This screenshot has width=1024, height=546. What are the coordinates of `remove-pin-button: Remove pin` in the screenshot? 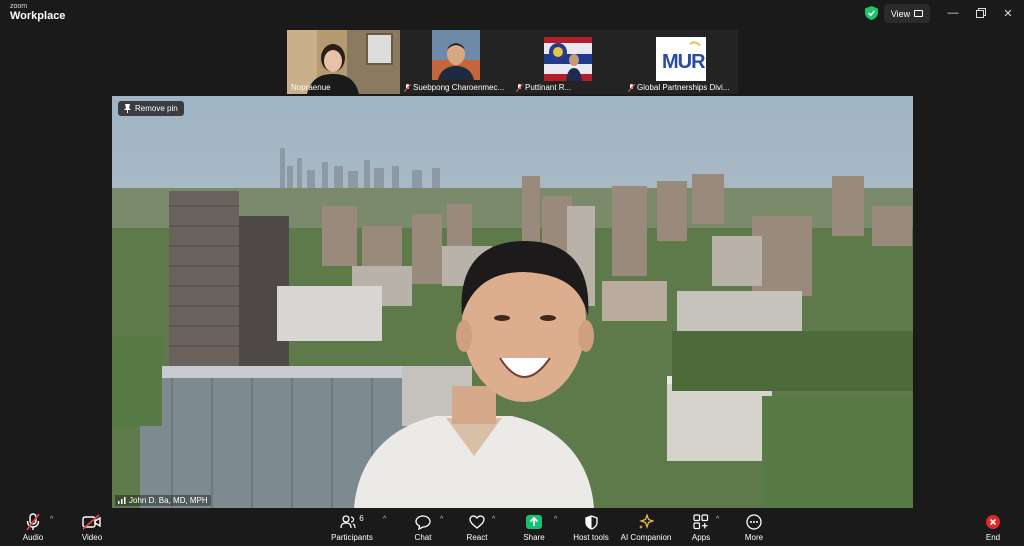 It's located at (151, 108).